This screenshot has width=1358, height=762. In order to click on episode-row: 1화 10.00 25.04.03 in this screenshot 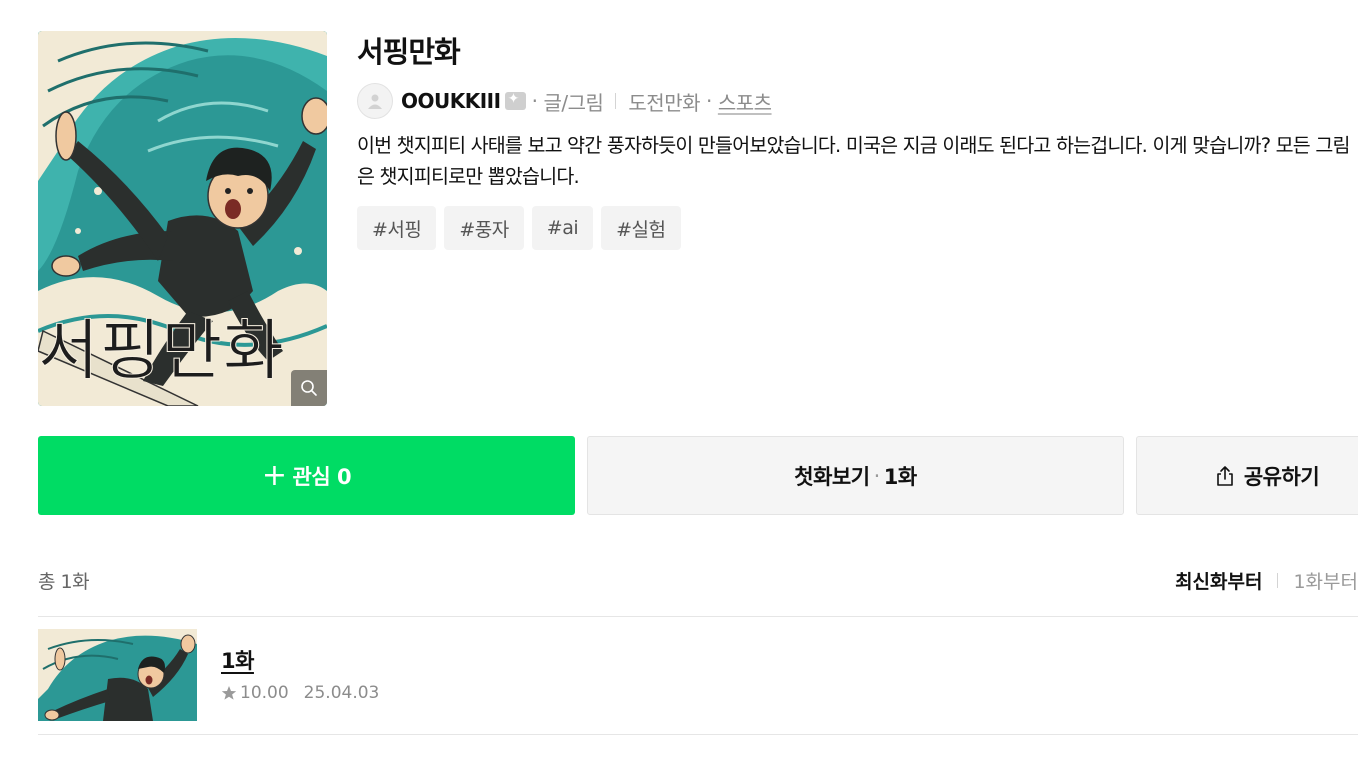, I will do `click(698, 675)`.